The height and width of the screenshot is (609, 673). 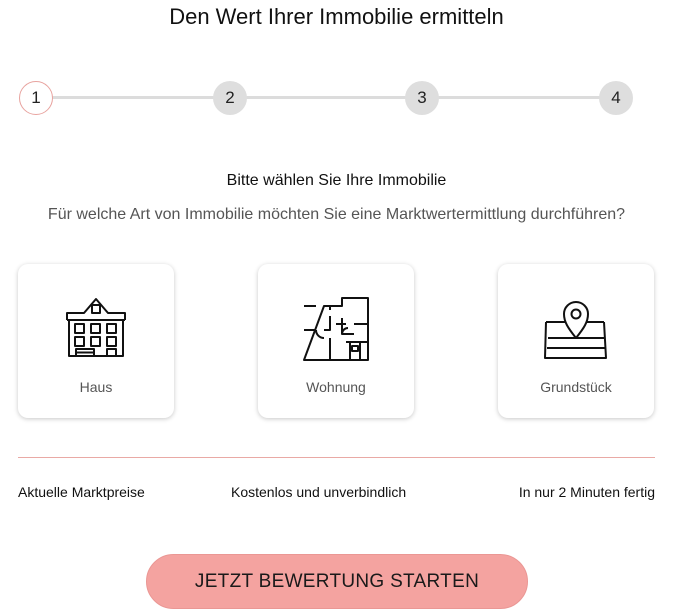 I want to click on divider, so click(x=336, y=457).